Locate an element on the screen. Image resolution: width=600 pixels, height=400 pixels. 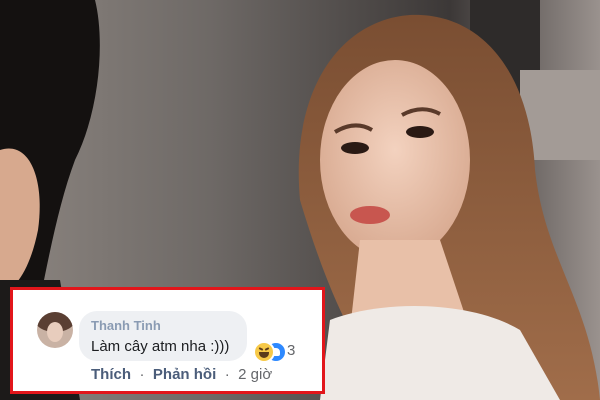
reaction-count: 3 is located at coordinates (291, 350).